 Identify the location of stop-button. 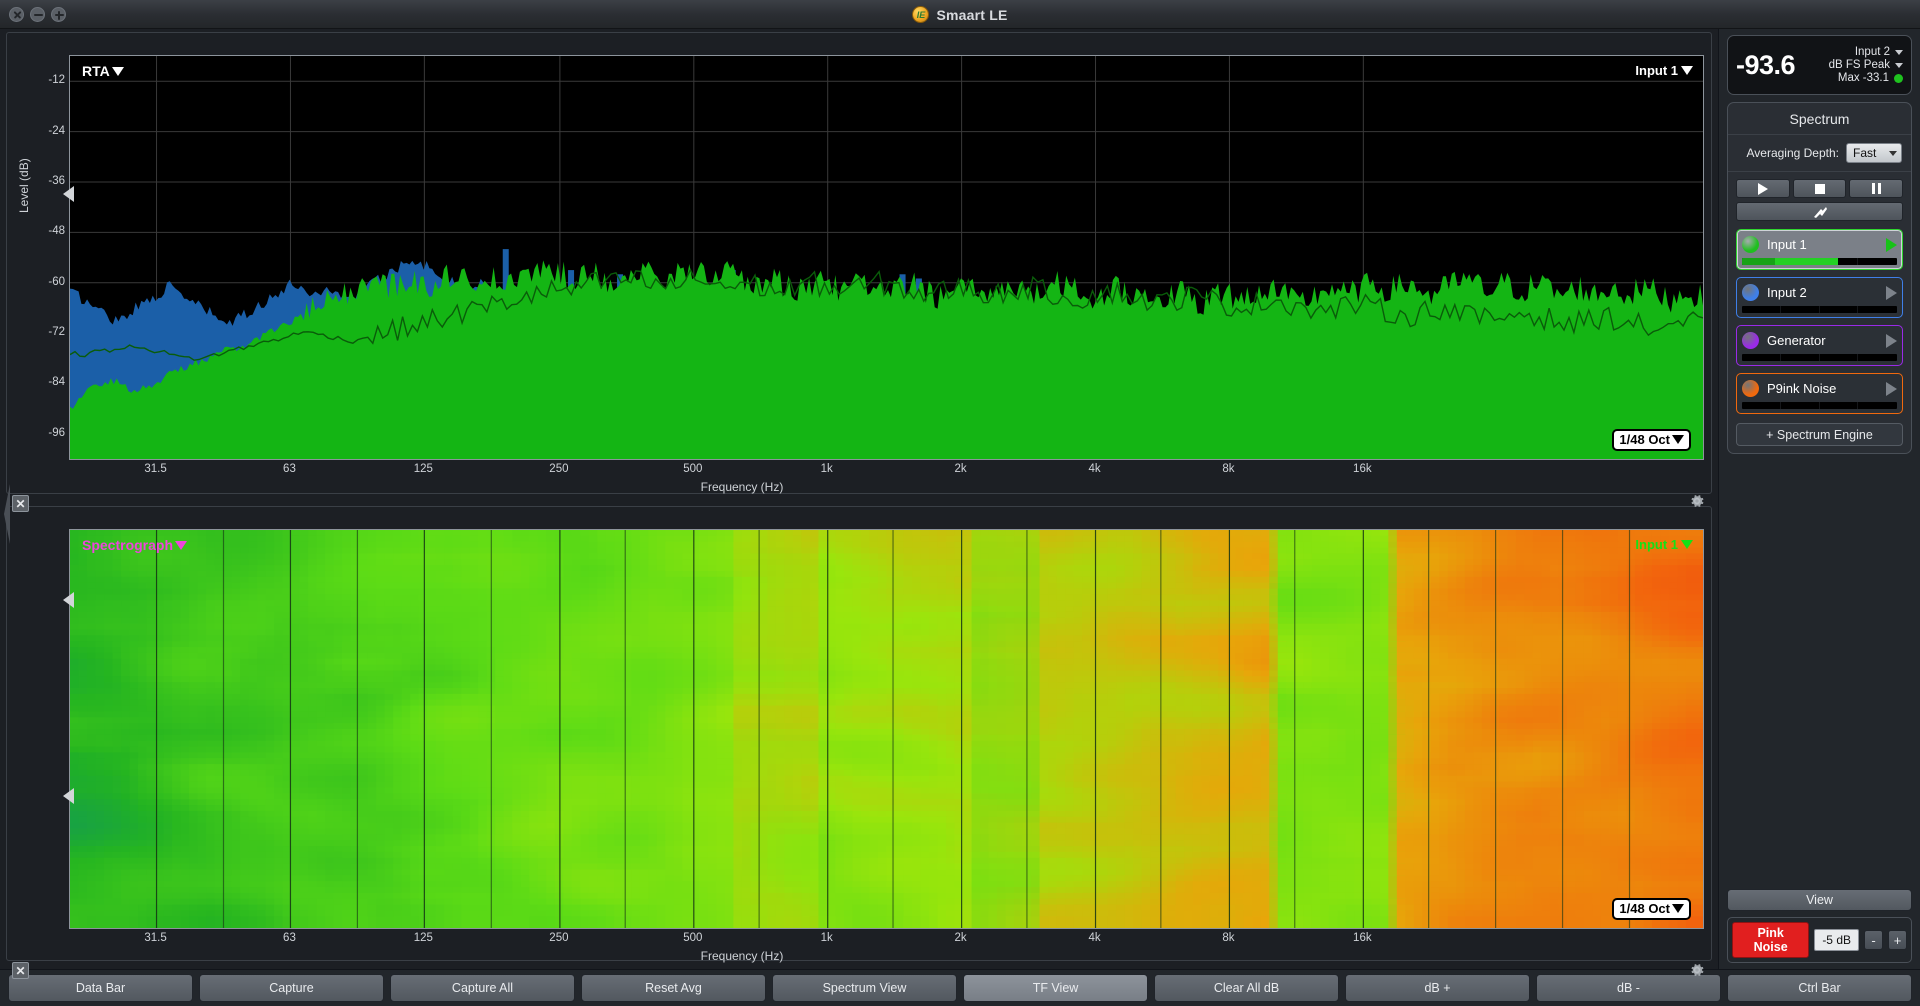
(1819, 188).